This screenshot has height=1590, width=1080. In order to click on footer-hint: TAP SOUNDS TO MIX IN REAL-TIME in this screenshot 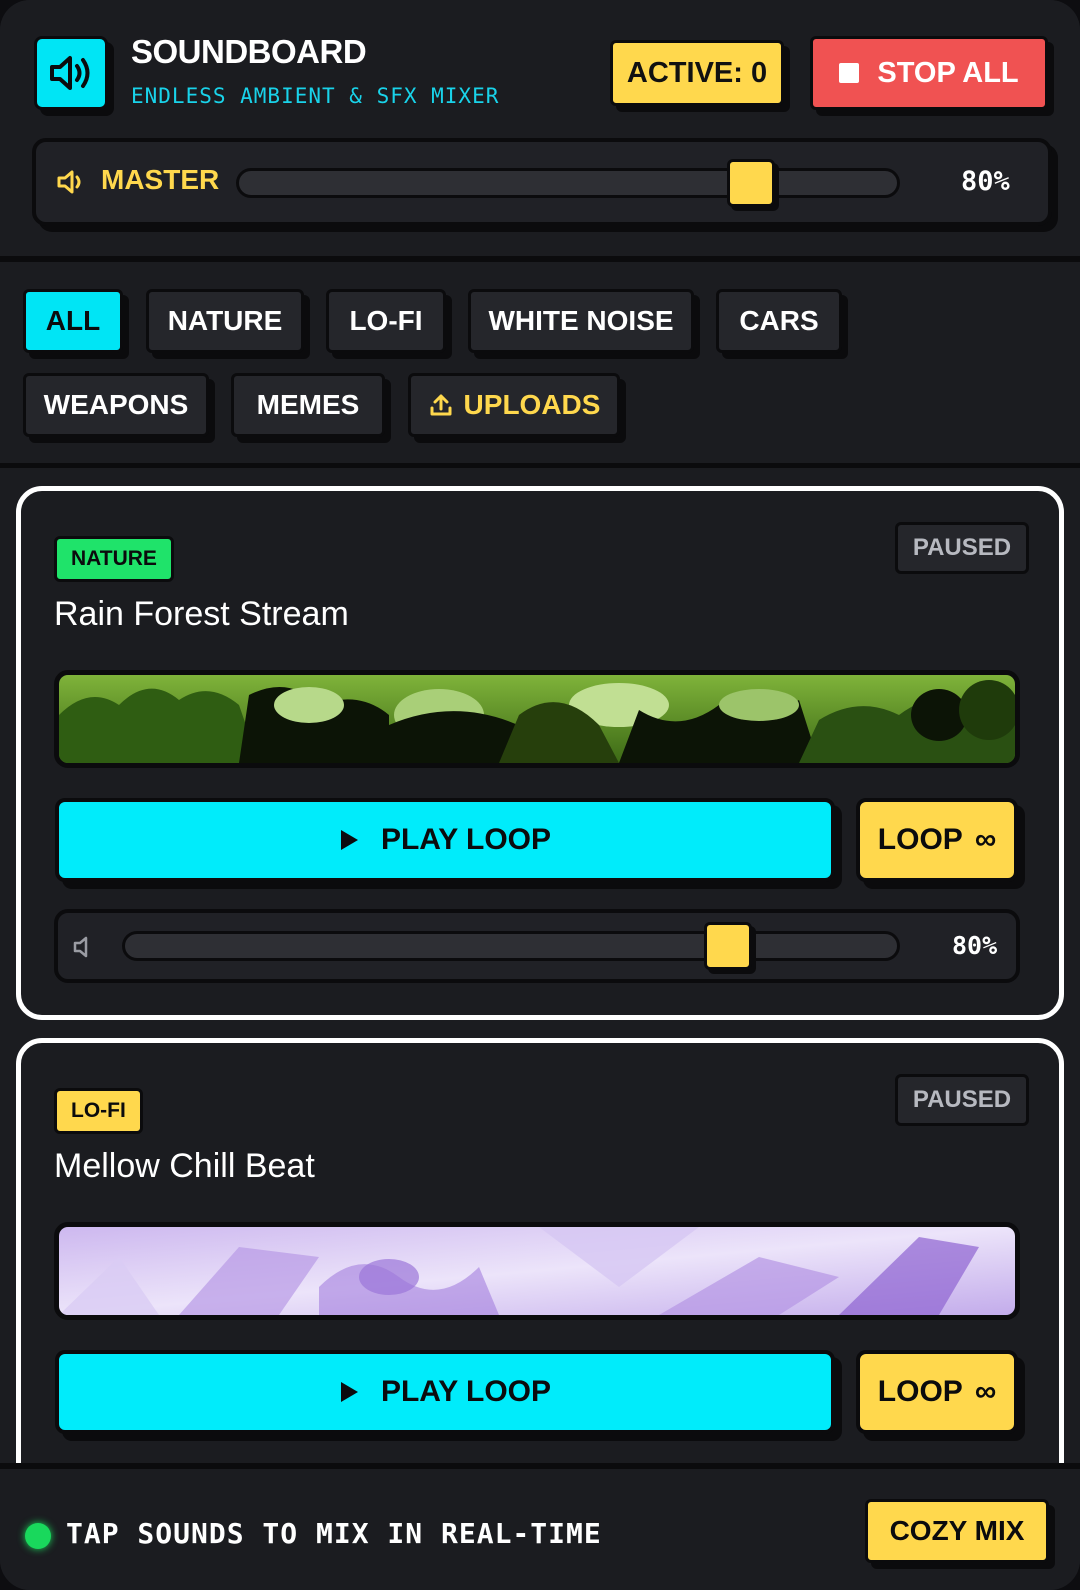, I will do `click(334, 1533)`.